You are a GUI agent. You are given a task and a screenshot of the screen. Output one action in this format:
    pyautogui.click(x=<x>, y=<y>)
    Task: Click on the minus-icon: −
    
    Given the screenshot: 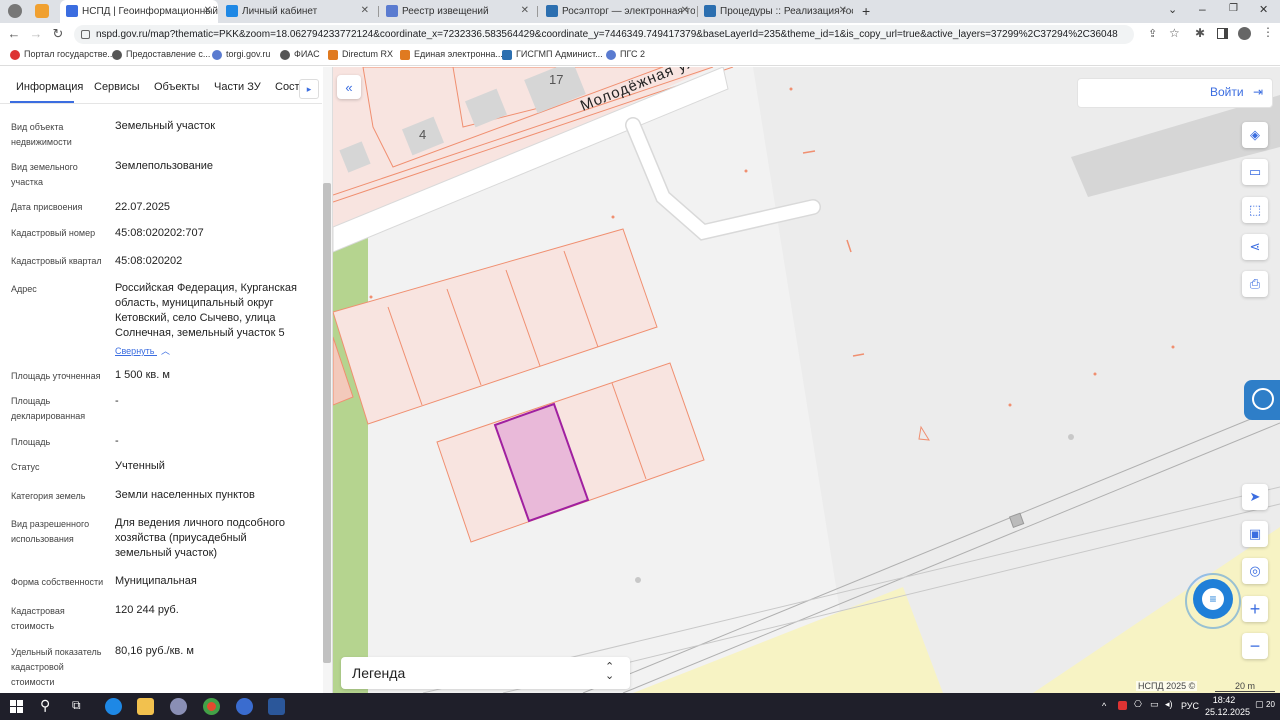 What is the action you would take?
    pyautogui.click(x=1255, y=645)
    